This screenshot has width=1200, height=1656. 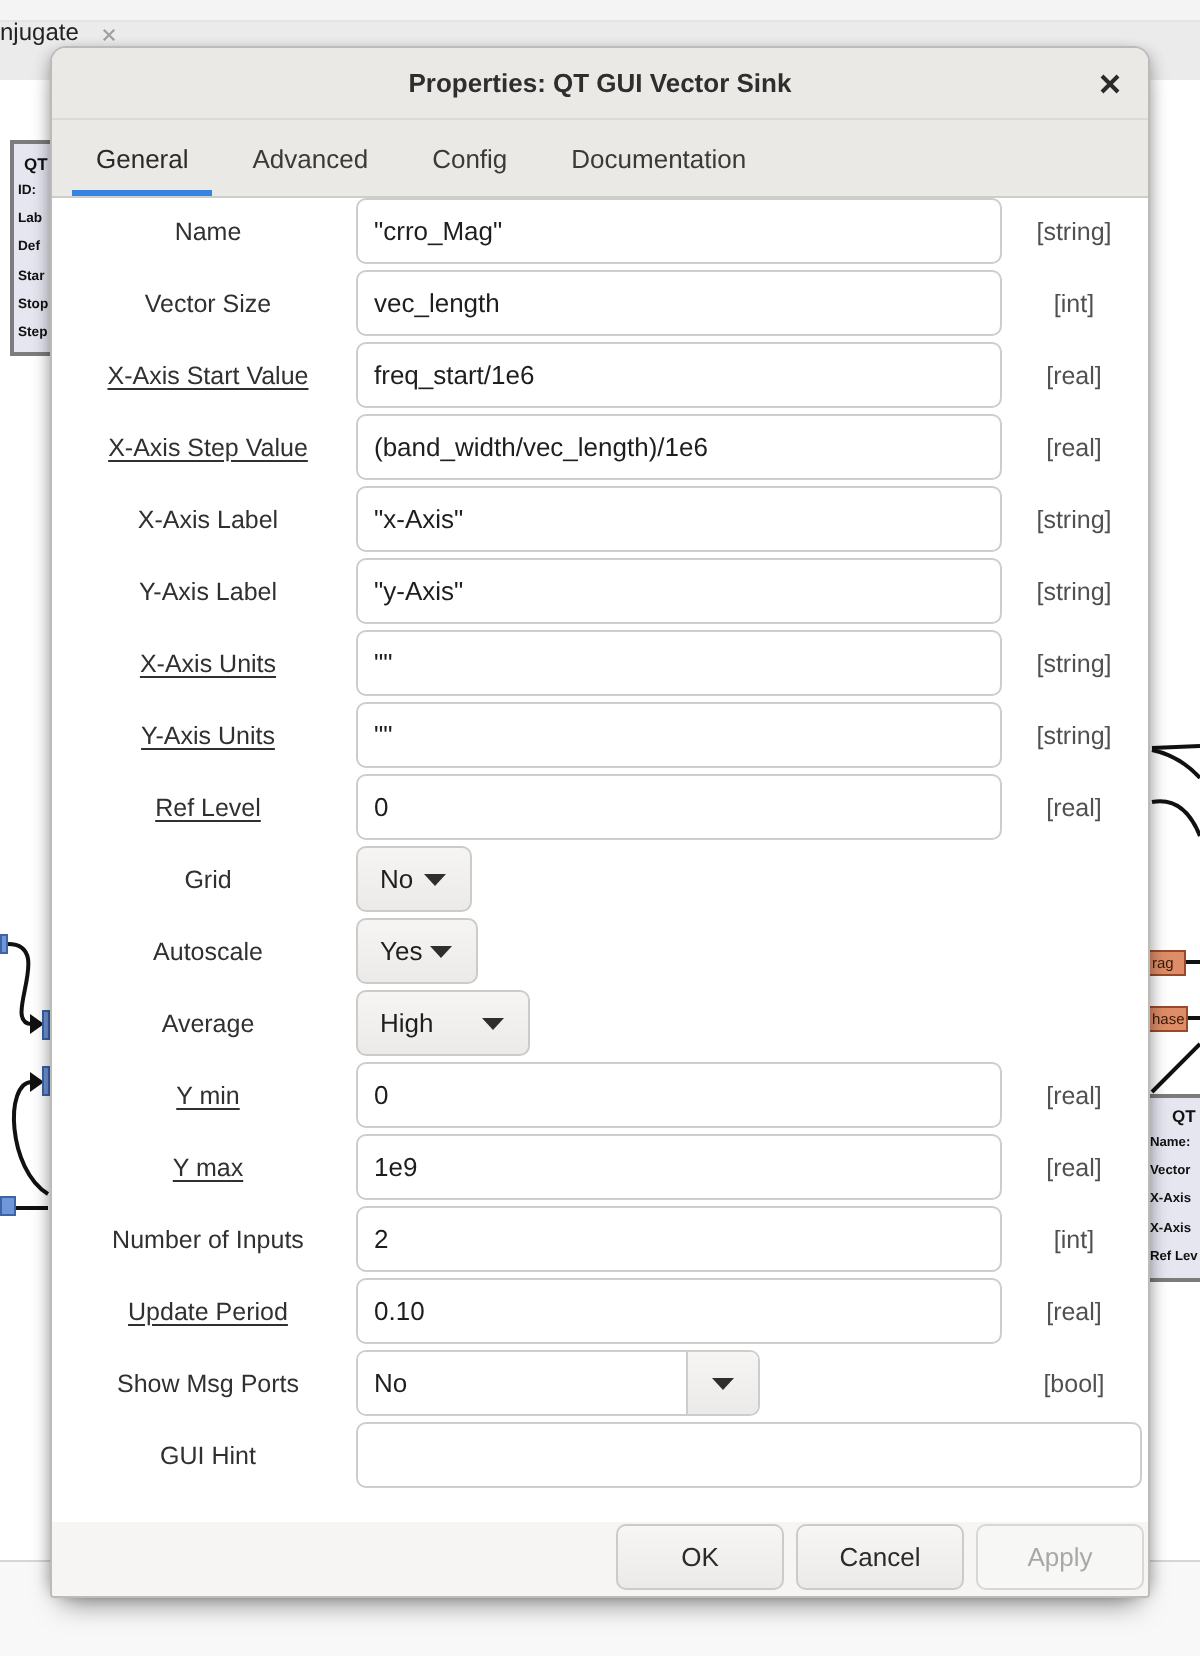 I want to click on input-field: 2, so click(x=679, y=1239).